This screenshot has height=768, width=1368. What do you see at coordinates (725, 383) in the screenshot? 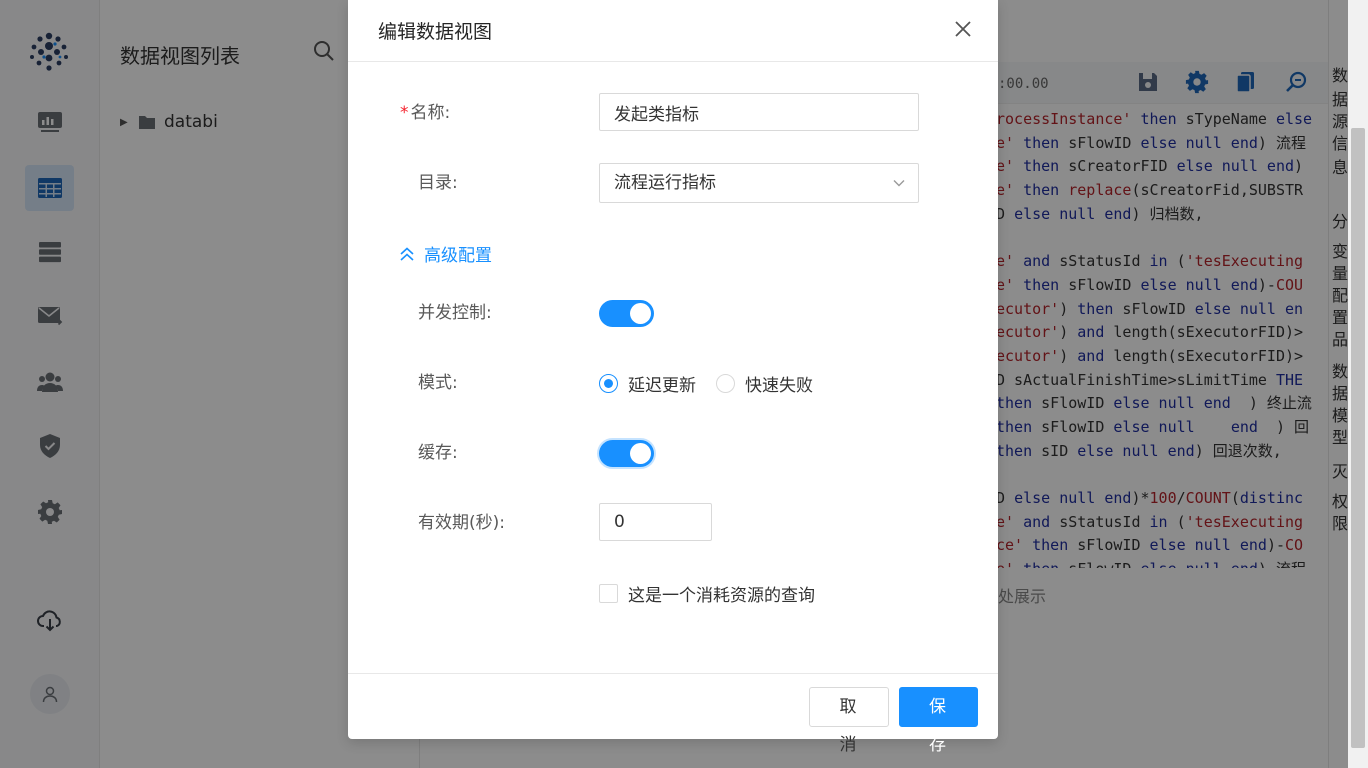
I see `radio-unchecked` at bounding box center [725, 383].